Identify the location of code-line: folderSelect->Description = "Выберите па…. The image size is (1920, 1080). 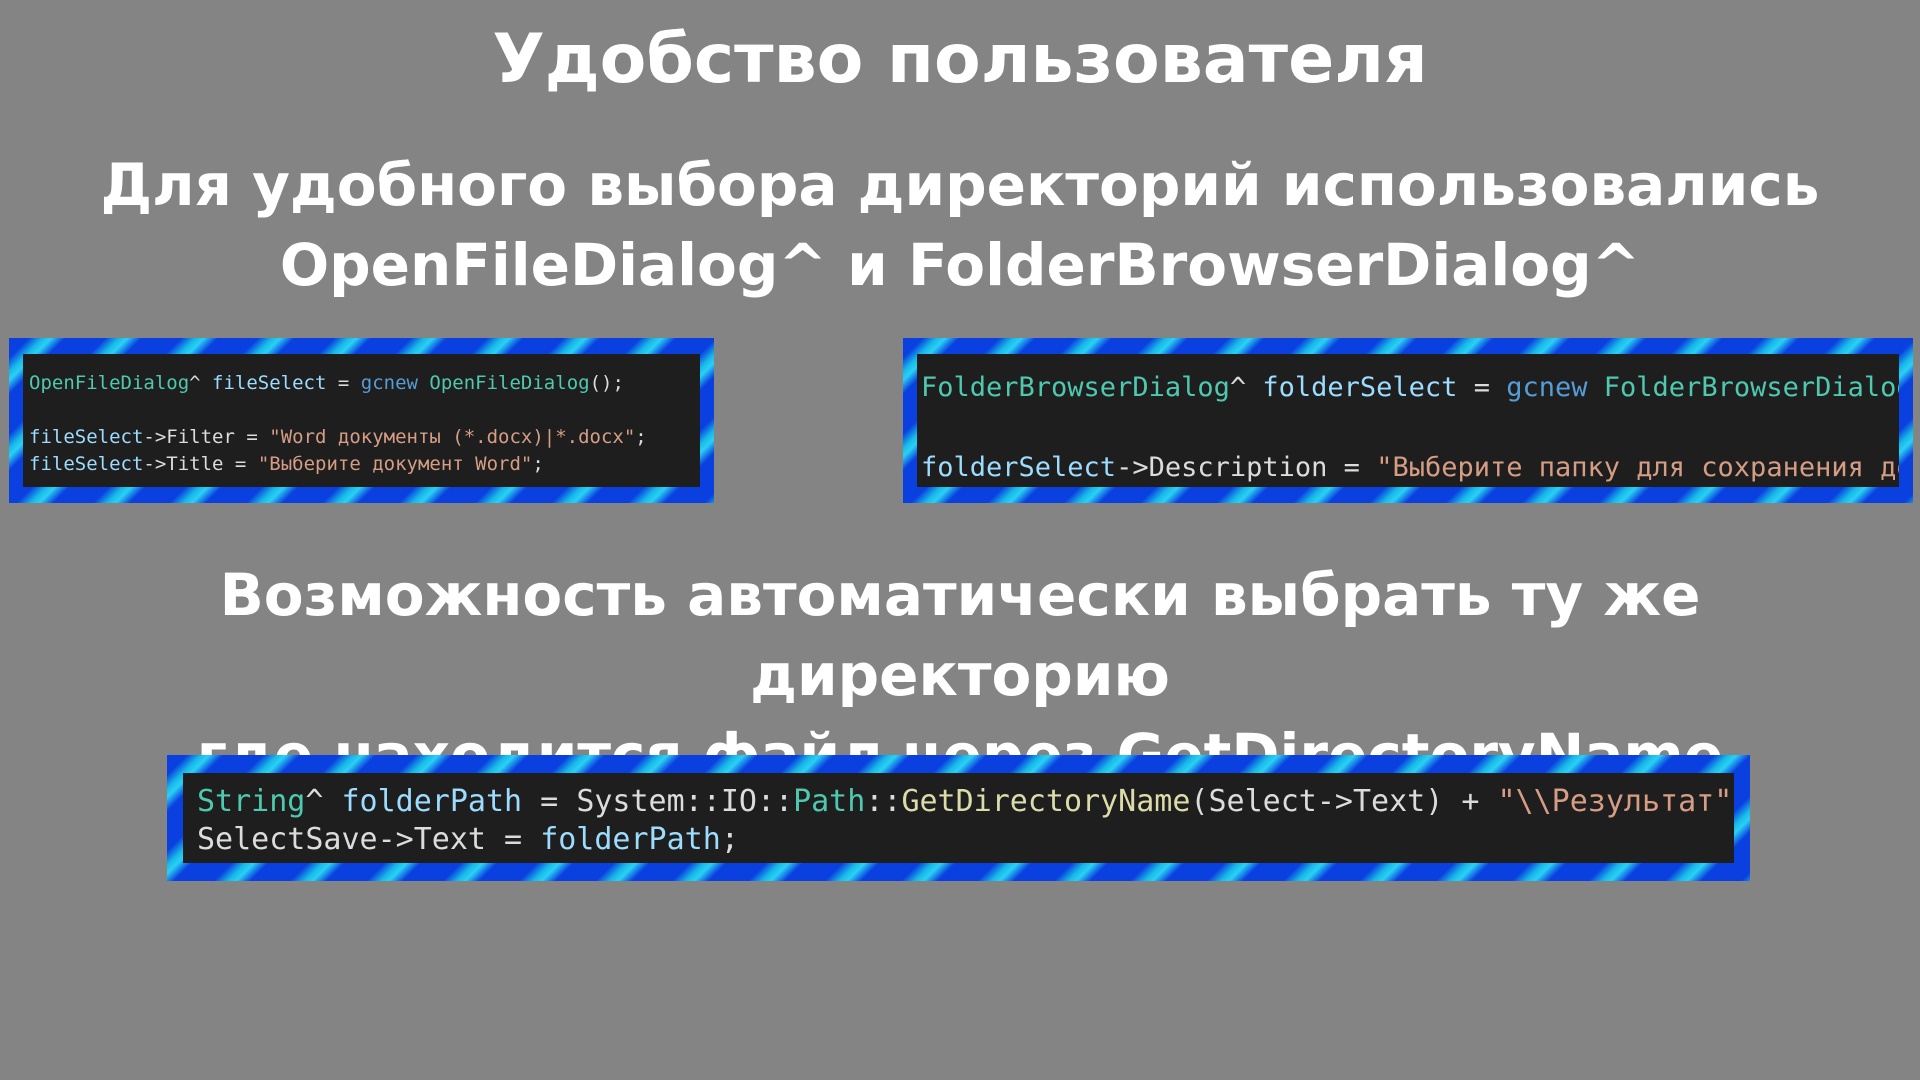
(1410, 467).